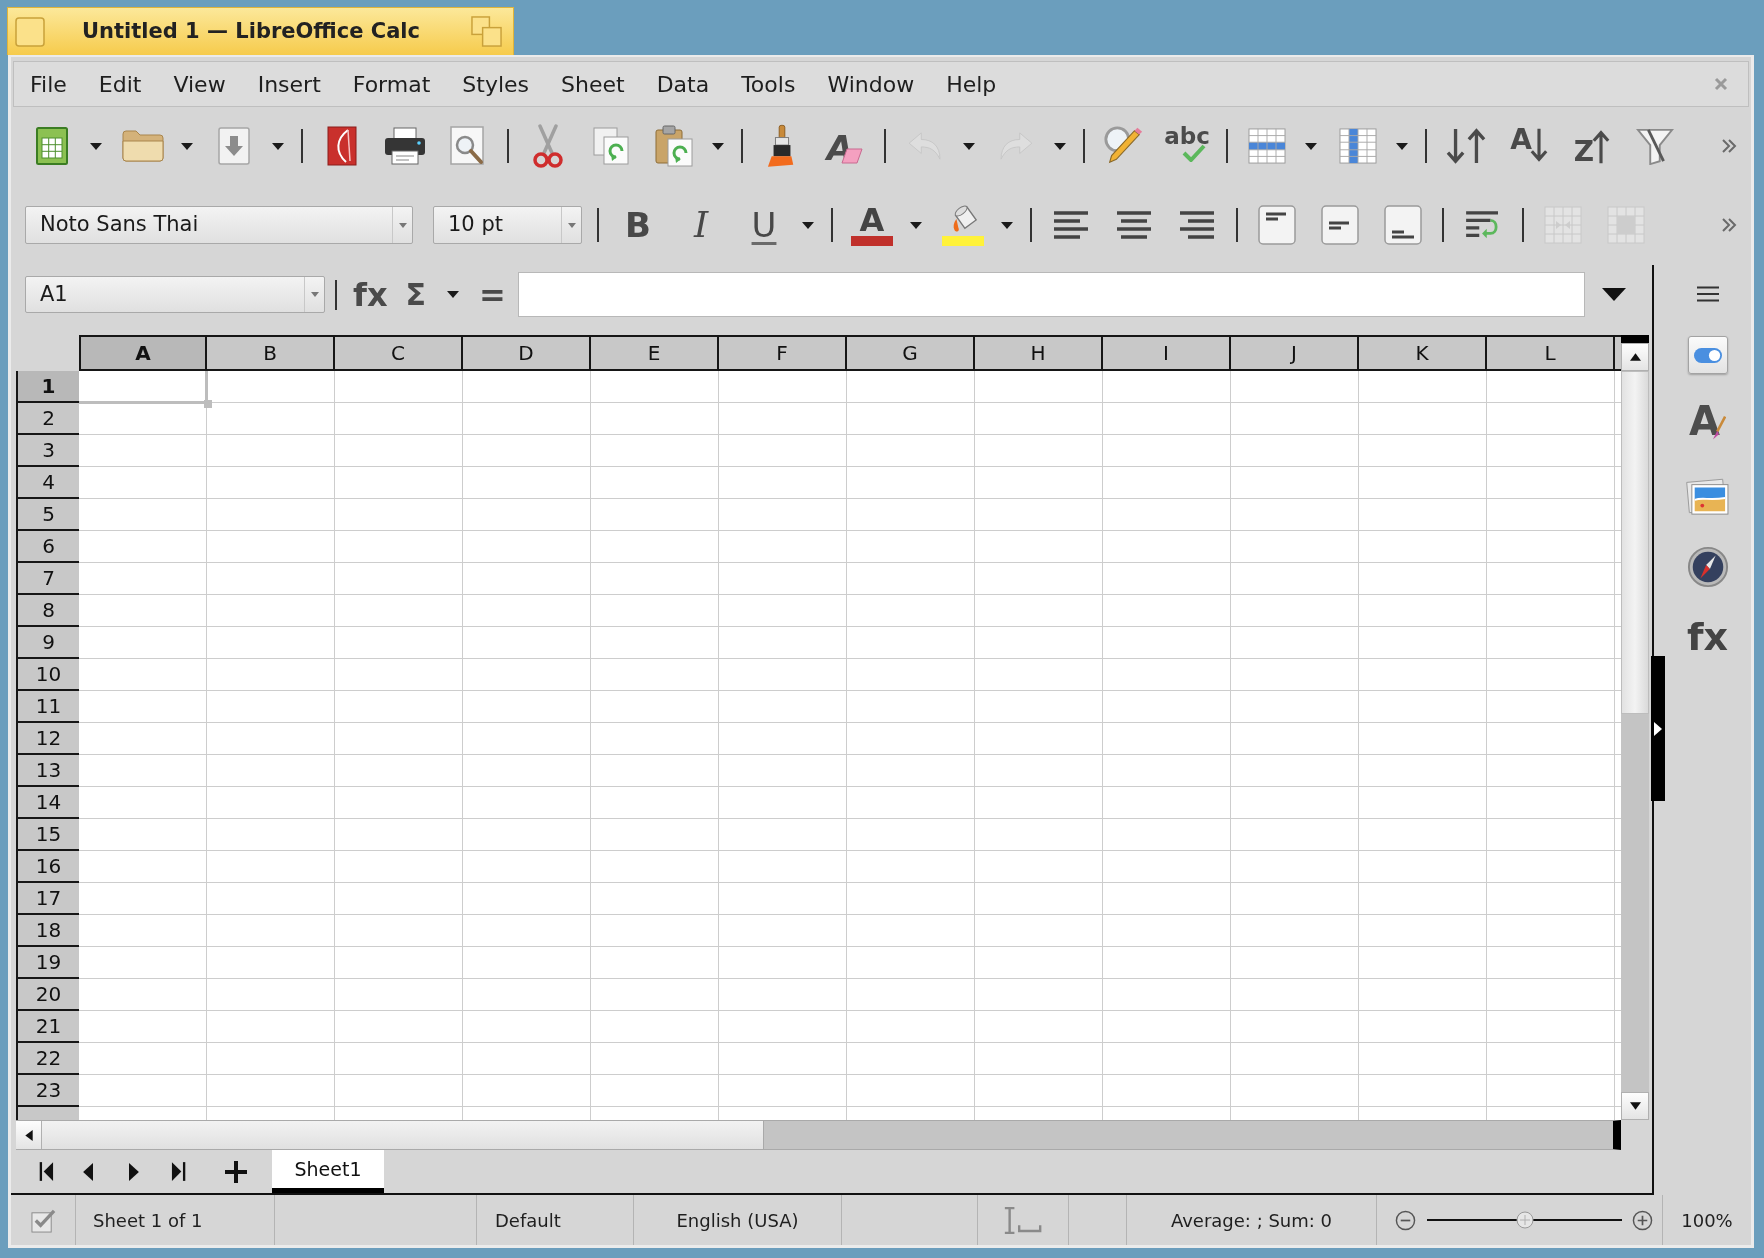 The height and width of the screenshot is (1258, 1764). I want to click on menu-item: Tools, so click(768, 84).